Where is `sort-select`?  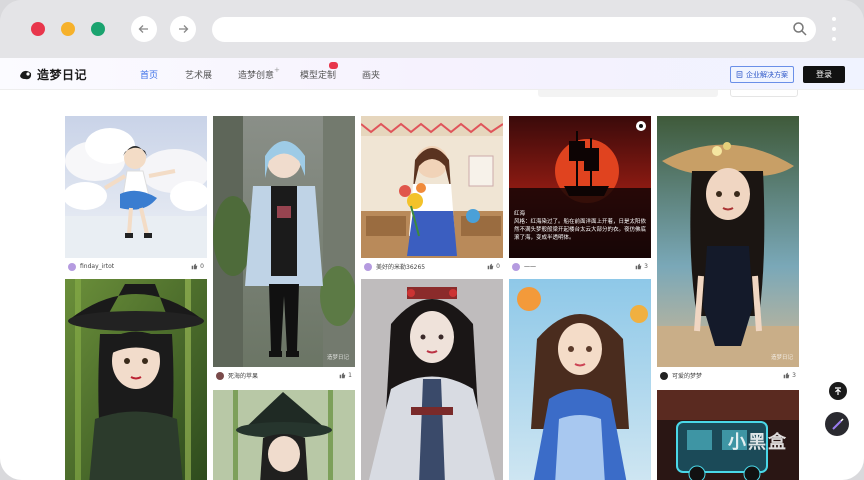
sort-select is located at coordinates (764, 93).